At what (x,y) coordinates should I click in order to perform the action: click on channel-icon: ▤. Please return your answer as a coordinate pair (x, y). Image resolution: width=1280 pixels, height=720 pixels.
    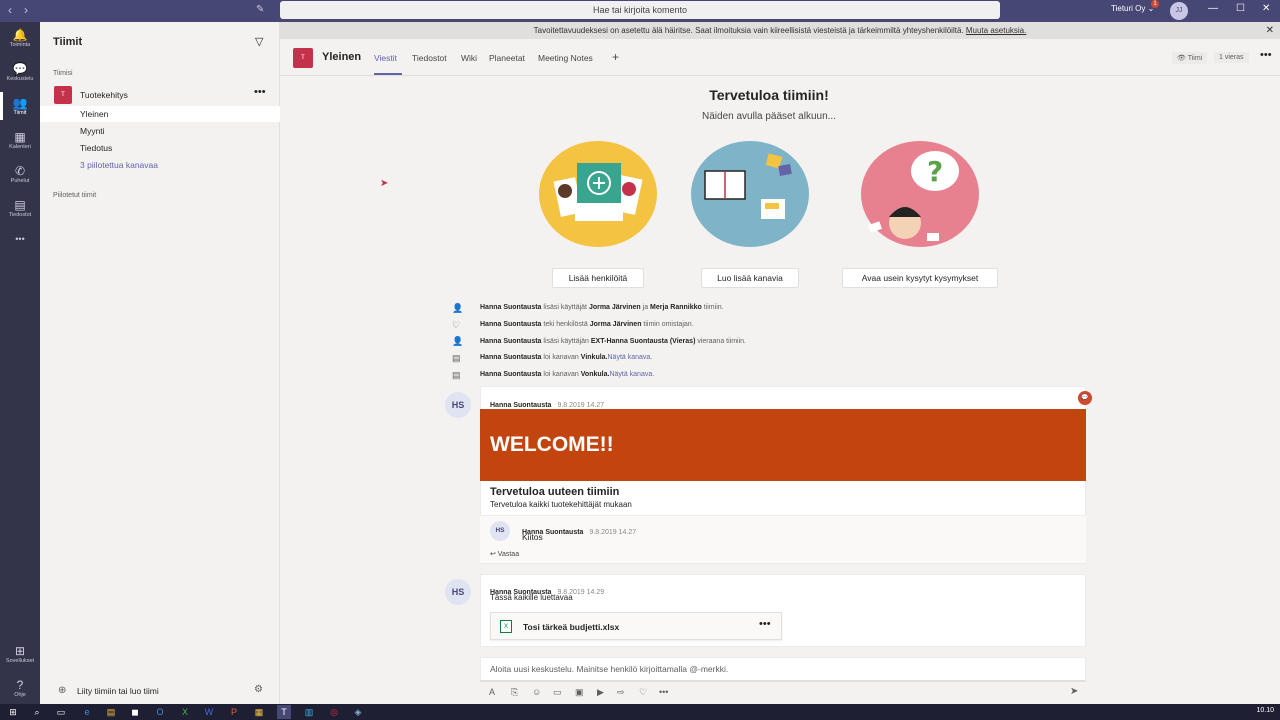
    Looking at the image, I should click on (456, 375).